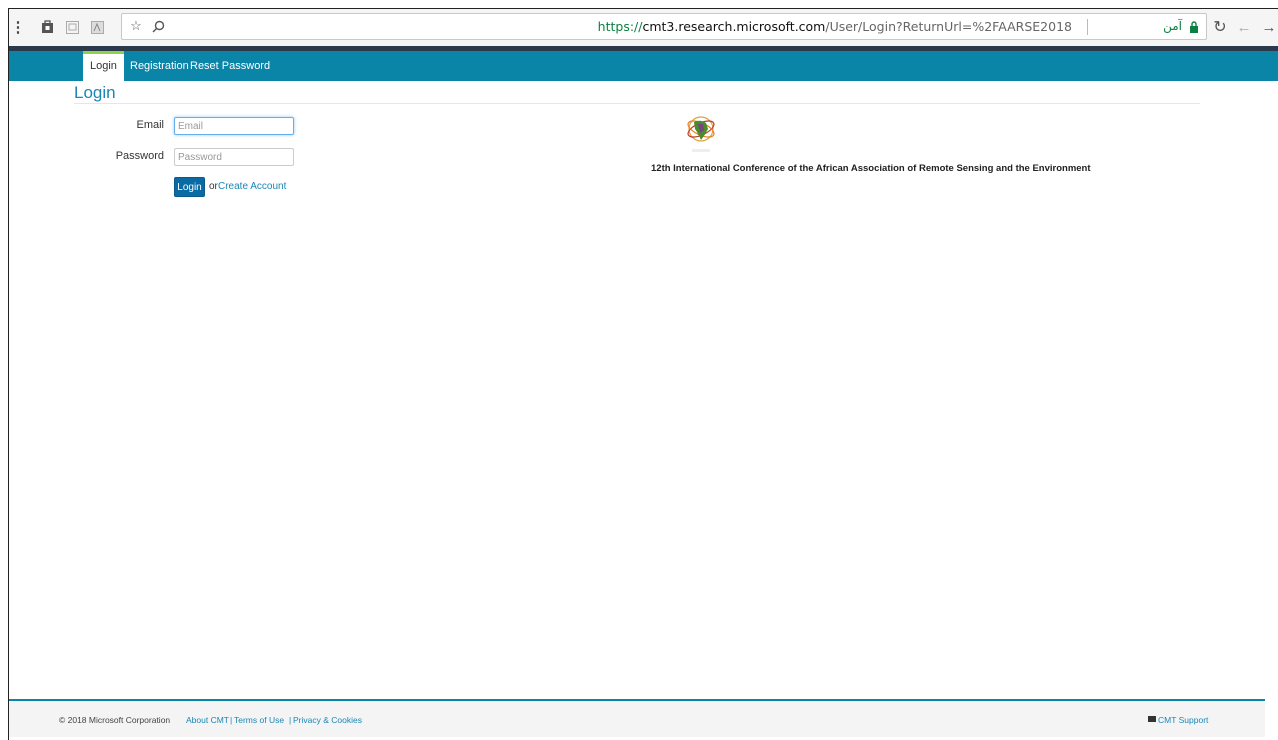 The height and width of the screenshot is (740, 1278). What do you see at coordinates (97, 27) in the screenshot?
I see `pdf-icon` at bounding box center [97, 27].